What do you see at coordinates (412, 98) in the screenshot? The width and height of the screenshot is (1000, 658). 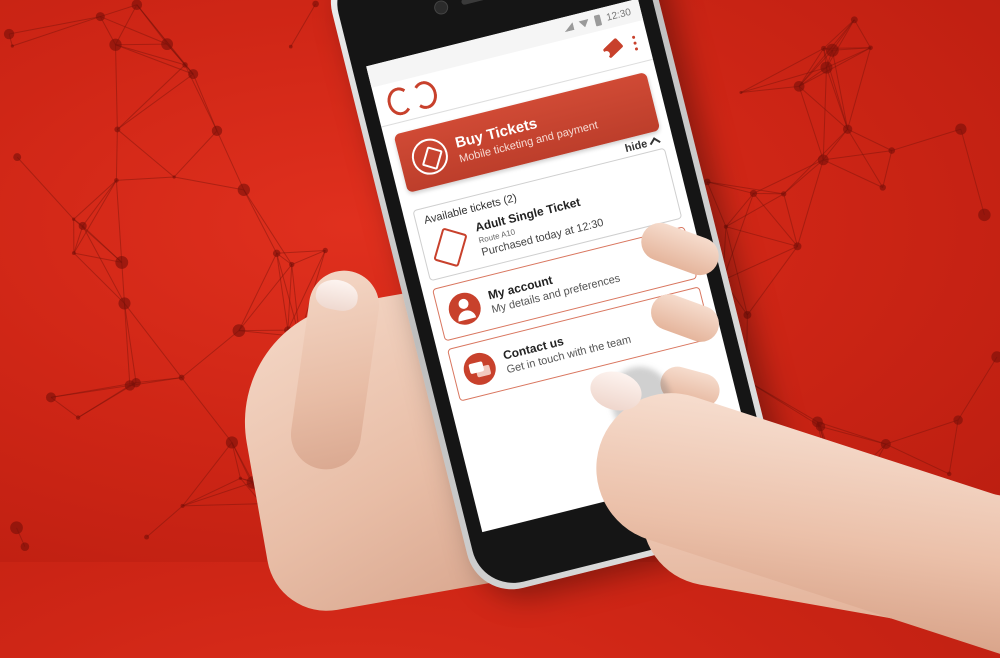 I see `app-logo` at bounding box center [412, 98].